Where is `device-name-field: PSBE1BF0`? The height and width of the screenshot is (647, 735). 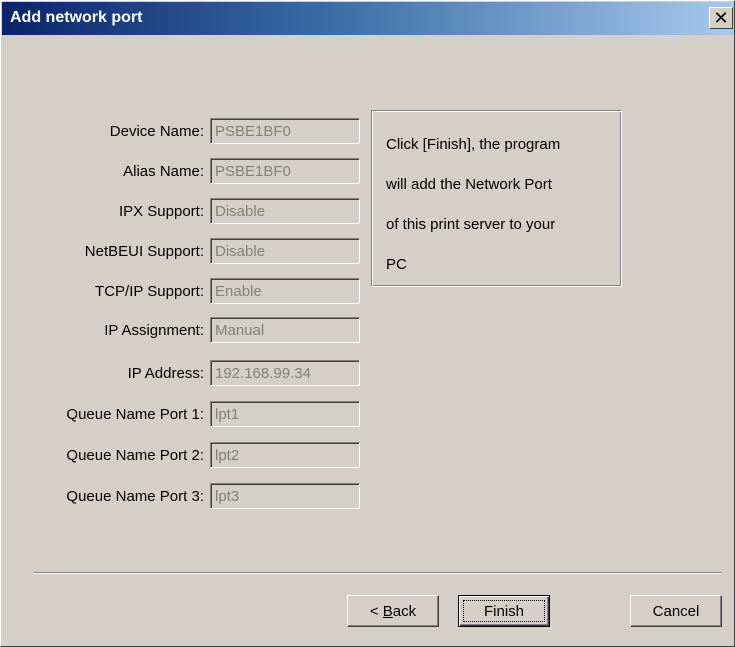 device-name-field: PSBE1BF0 is located at coordinates (285, 131).